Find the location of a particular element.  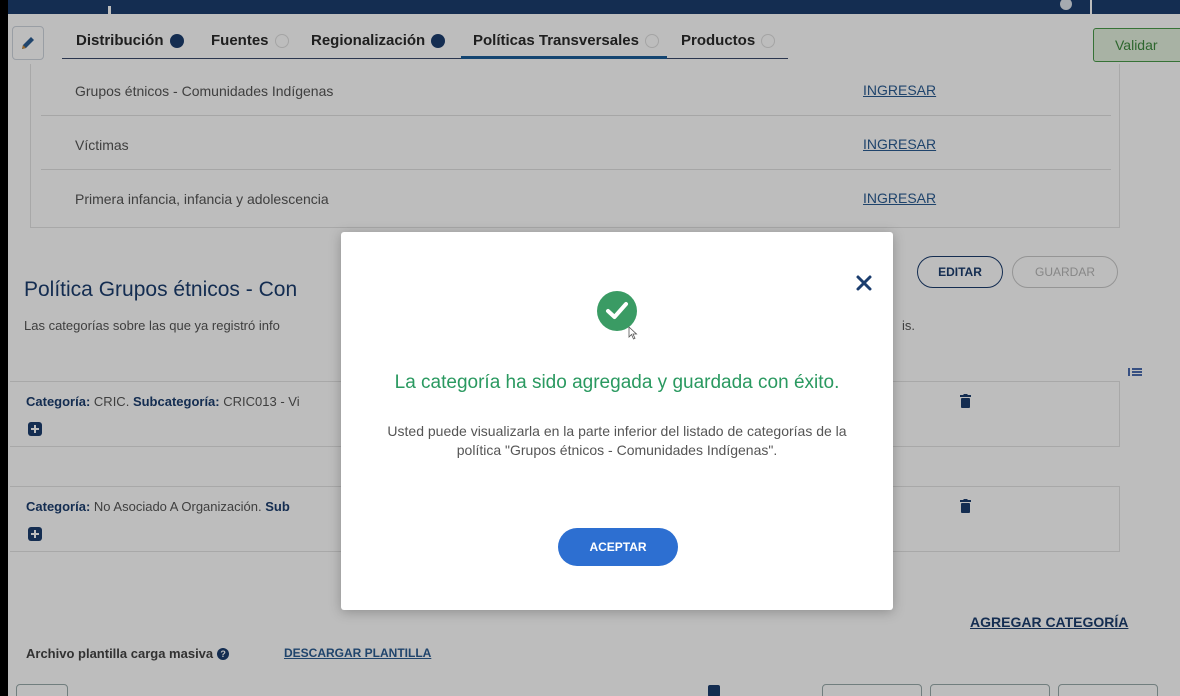

check-circle-icon is located at coordinates (617, 311).